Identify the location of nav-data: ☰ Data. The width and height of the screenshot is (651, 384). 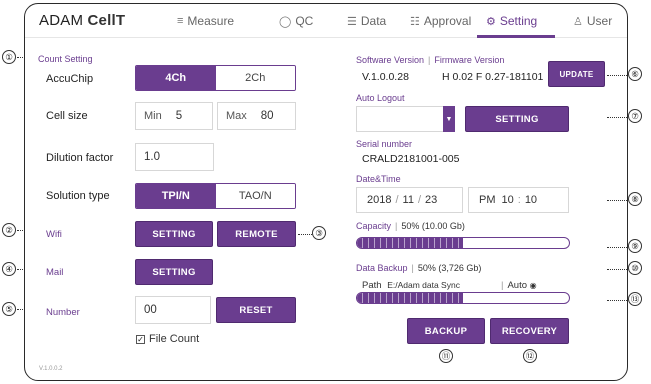
(366, 21).